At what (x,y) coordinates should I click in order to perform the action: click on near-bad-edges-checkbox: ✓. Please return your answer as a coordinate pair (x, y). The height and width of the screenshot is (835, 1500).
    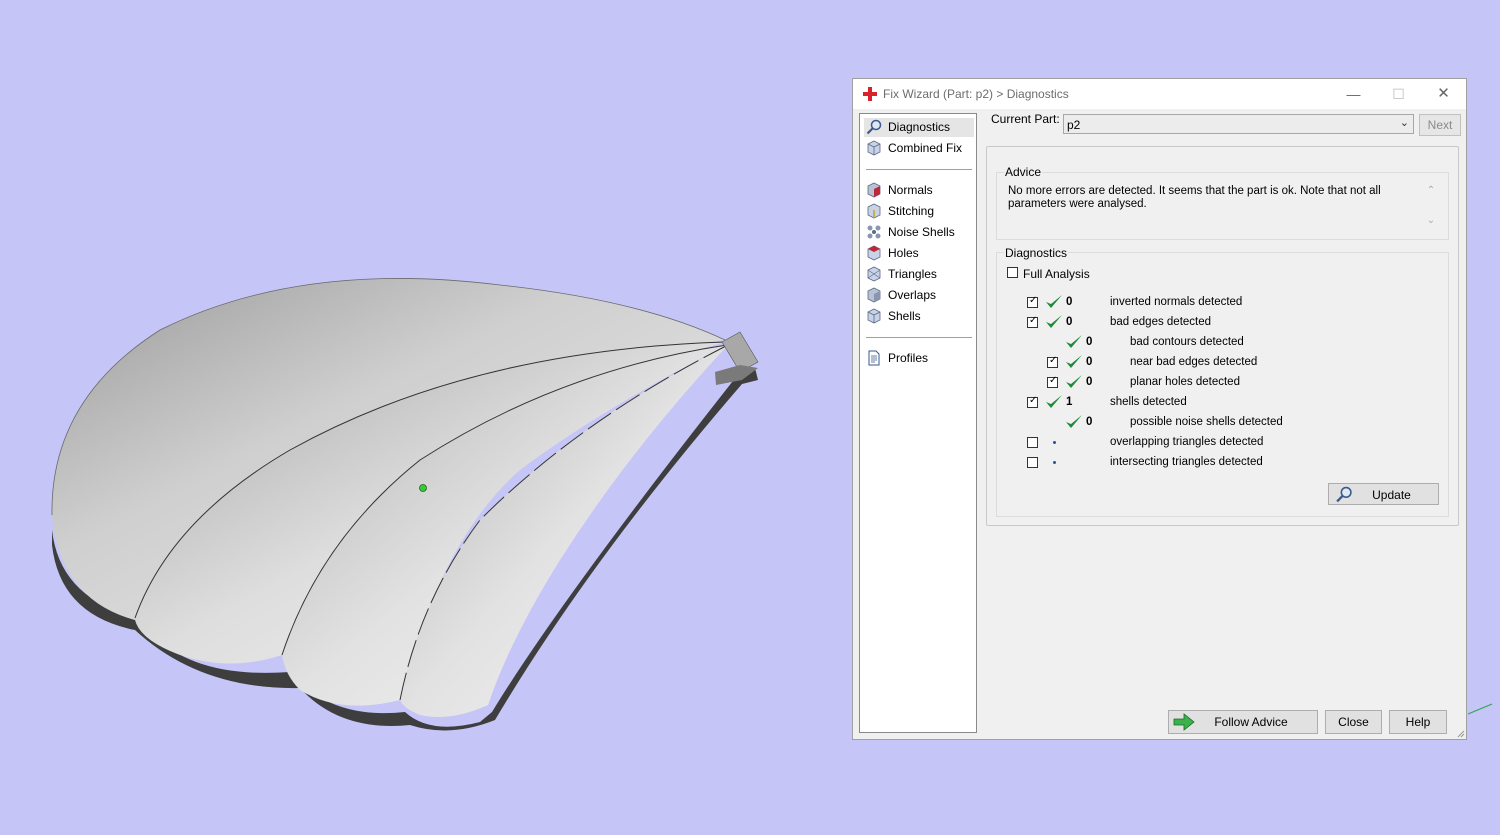
    Looking at the image, I should click on (1052, 361).